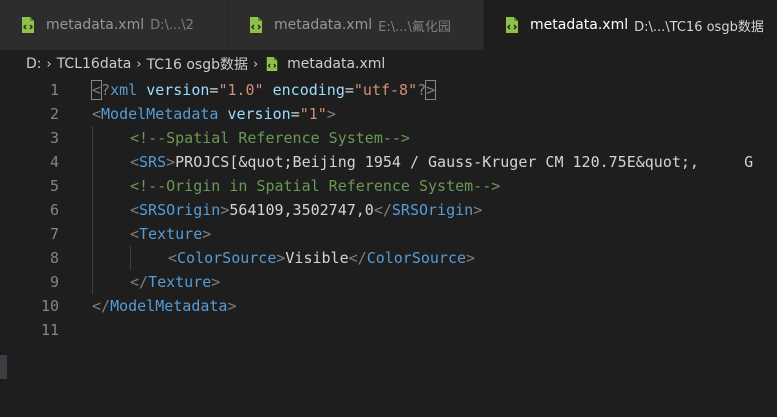  I want to click on line-content: <SRSOrigin>564109,3502747,0</SRSOrigin>, so click(306, 210).